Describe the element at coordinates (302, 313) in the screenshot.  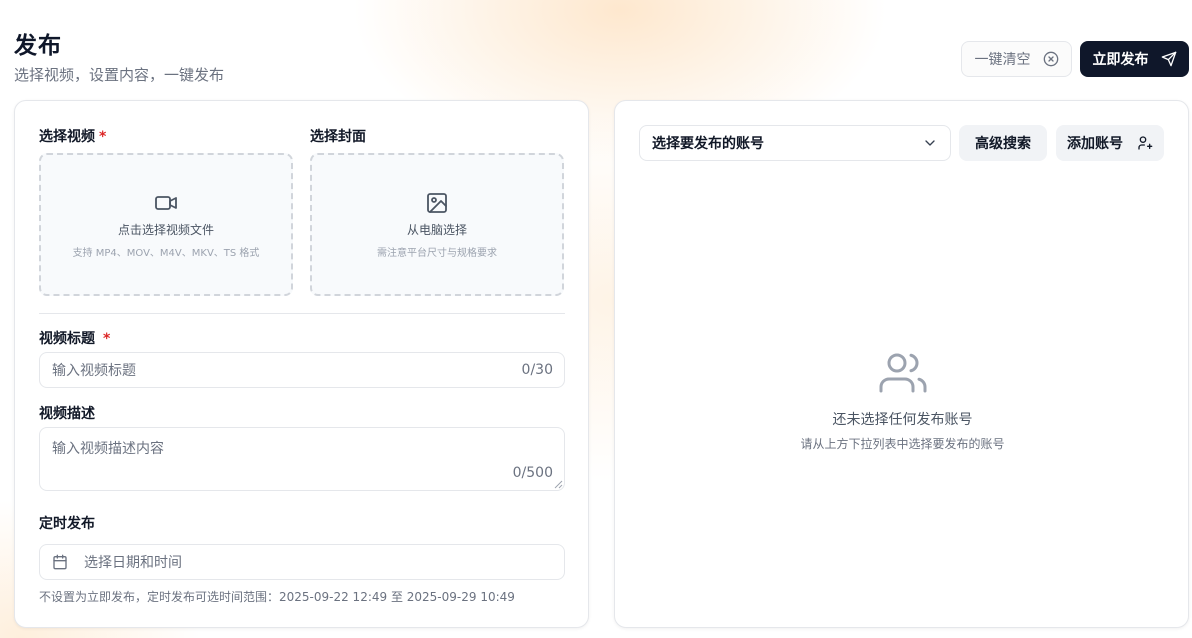
I see `section-divider` at that location.